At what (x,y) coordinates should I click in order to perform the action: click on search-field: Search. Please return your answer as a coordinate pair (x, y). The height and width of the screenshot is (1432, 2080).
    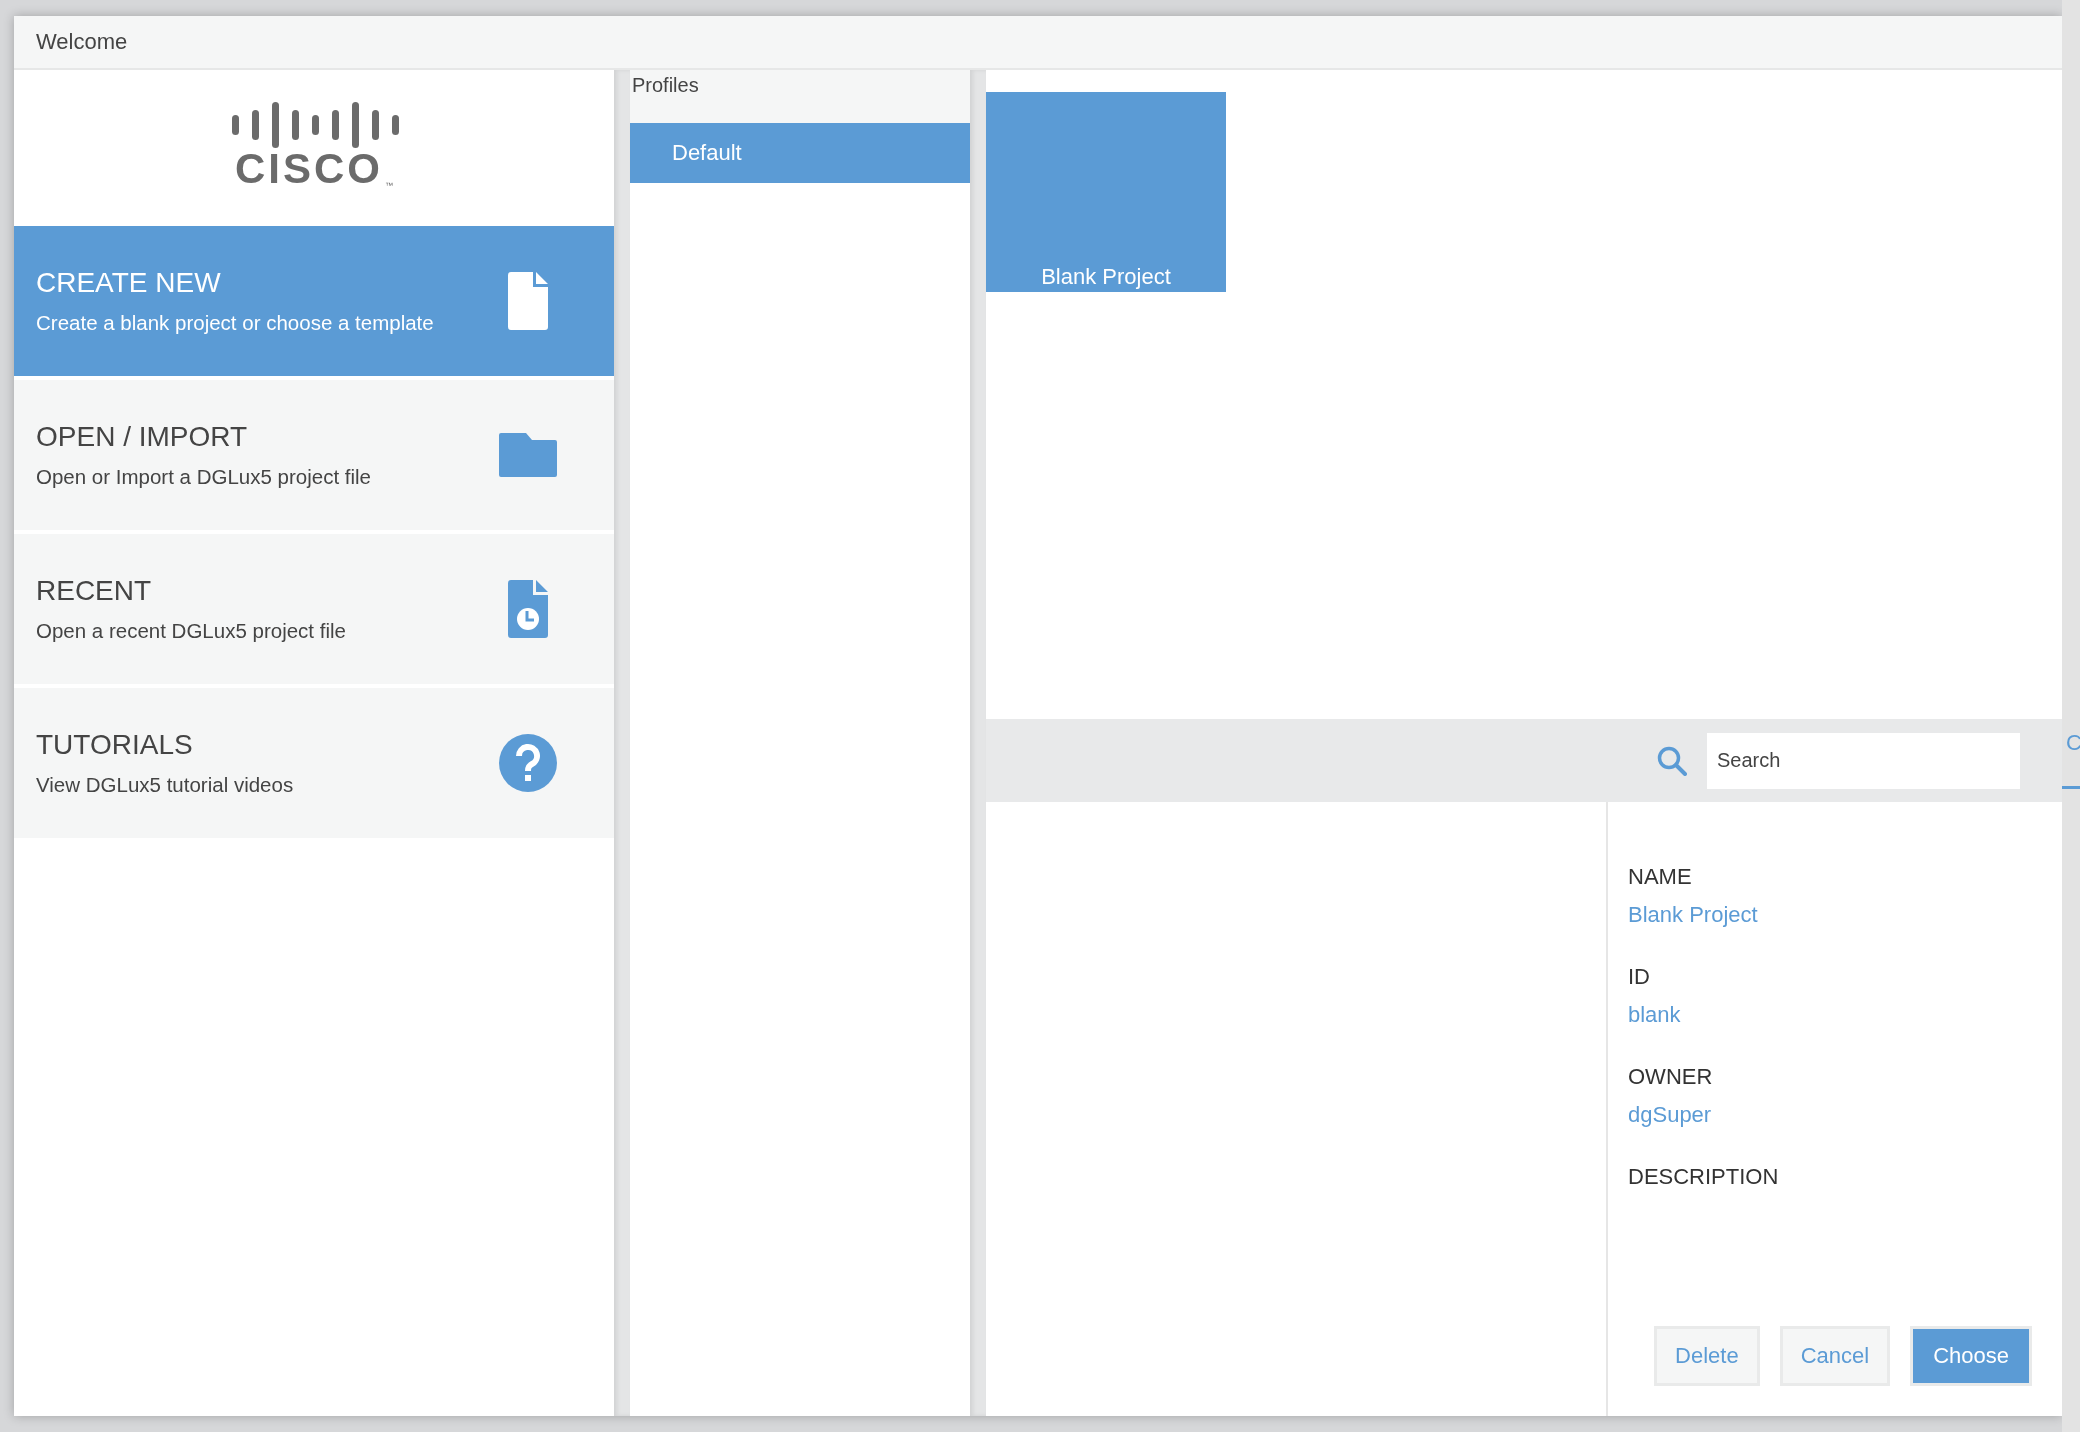
    Looking at the image, I should click on (1863, 760).